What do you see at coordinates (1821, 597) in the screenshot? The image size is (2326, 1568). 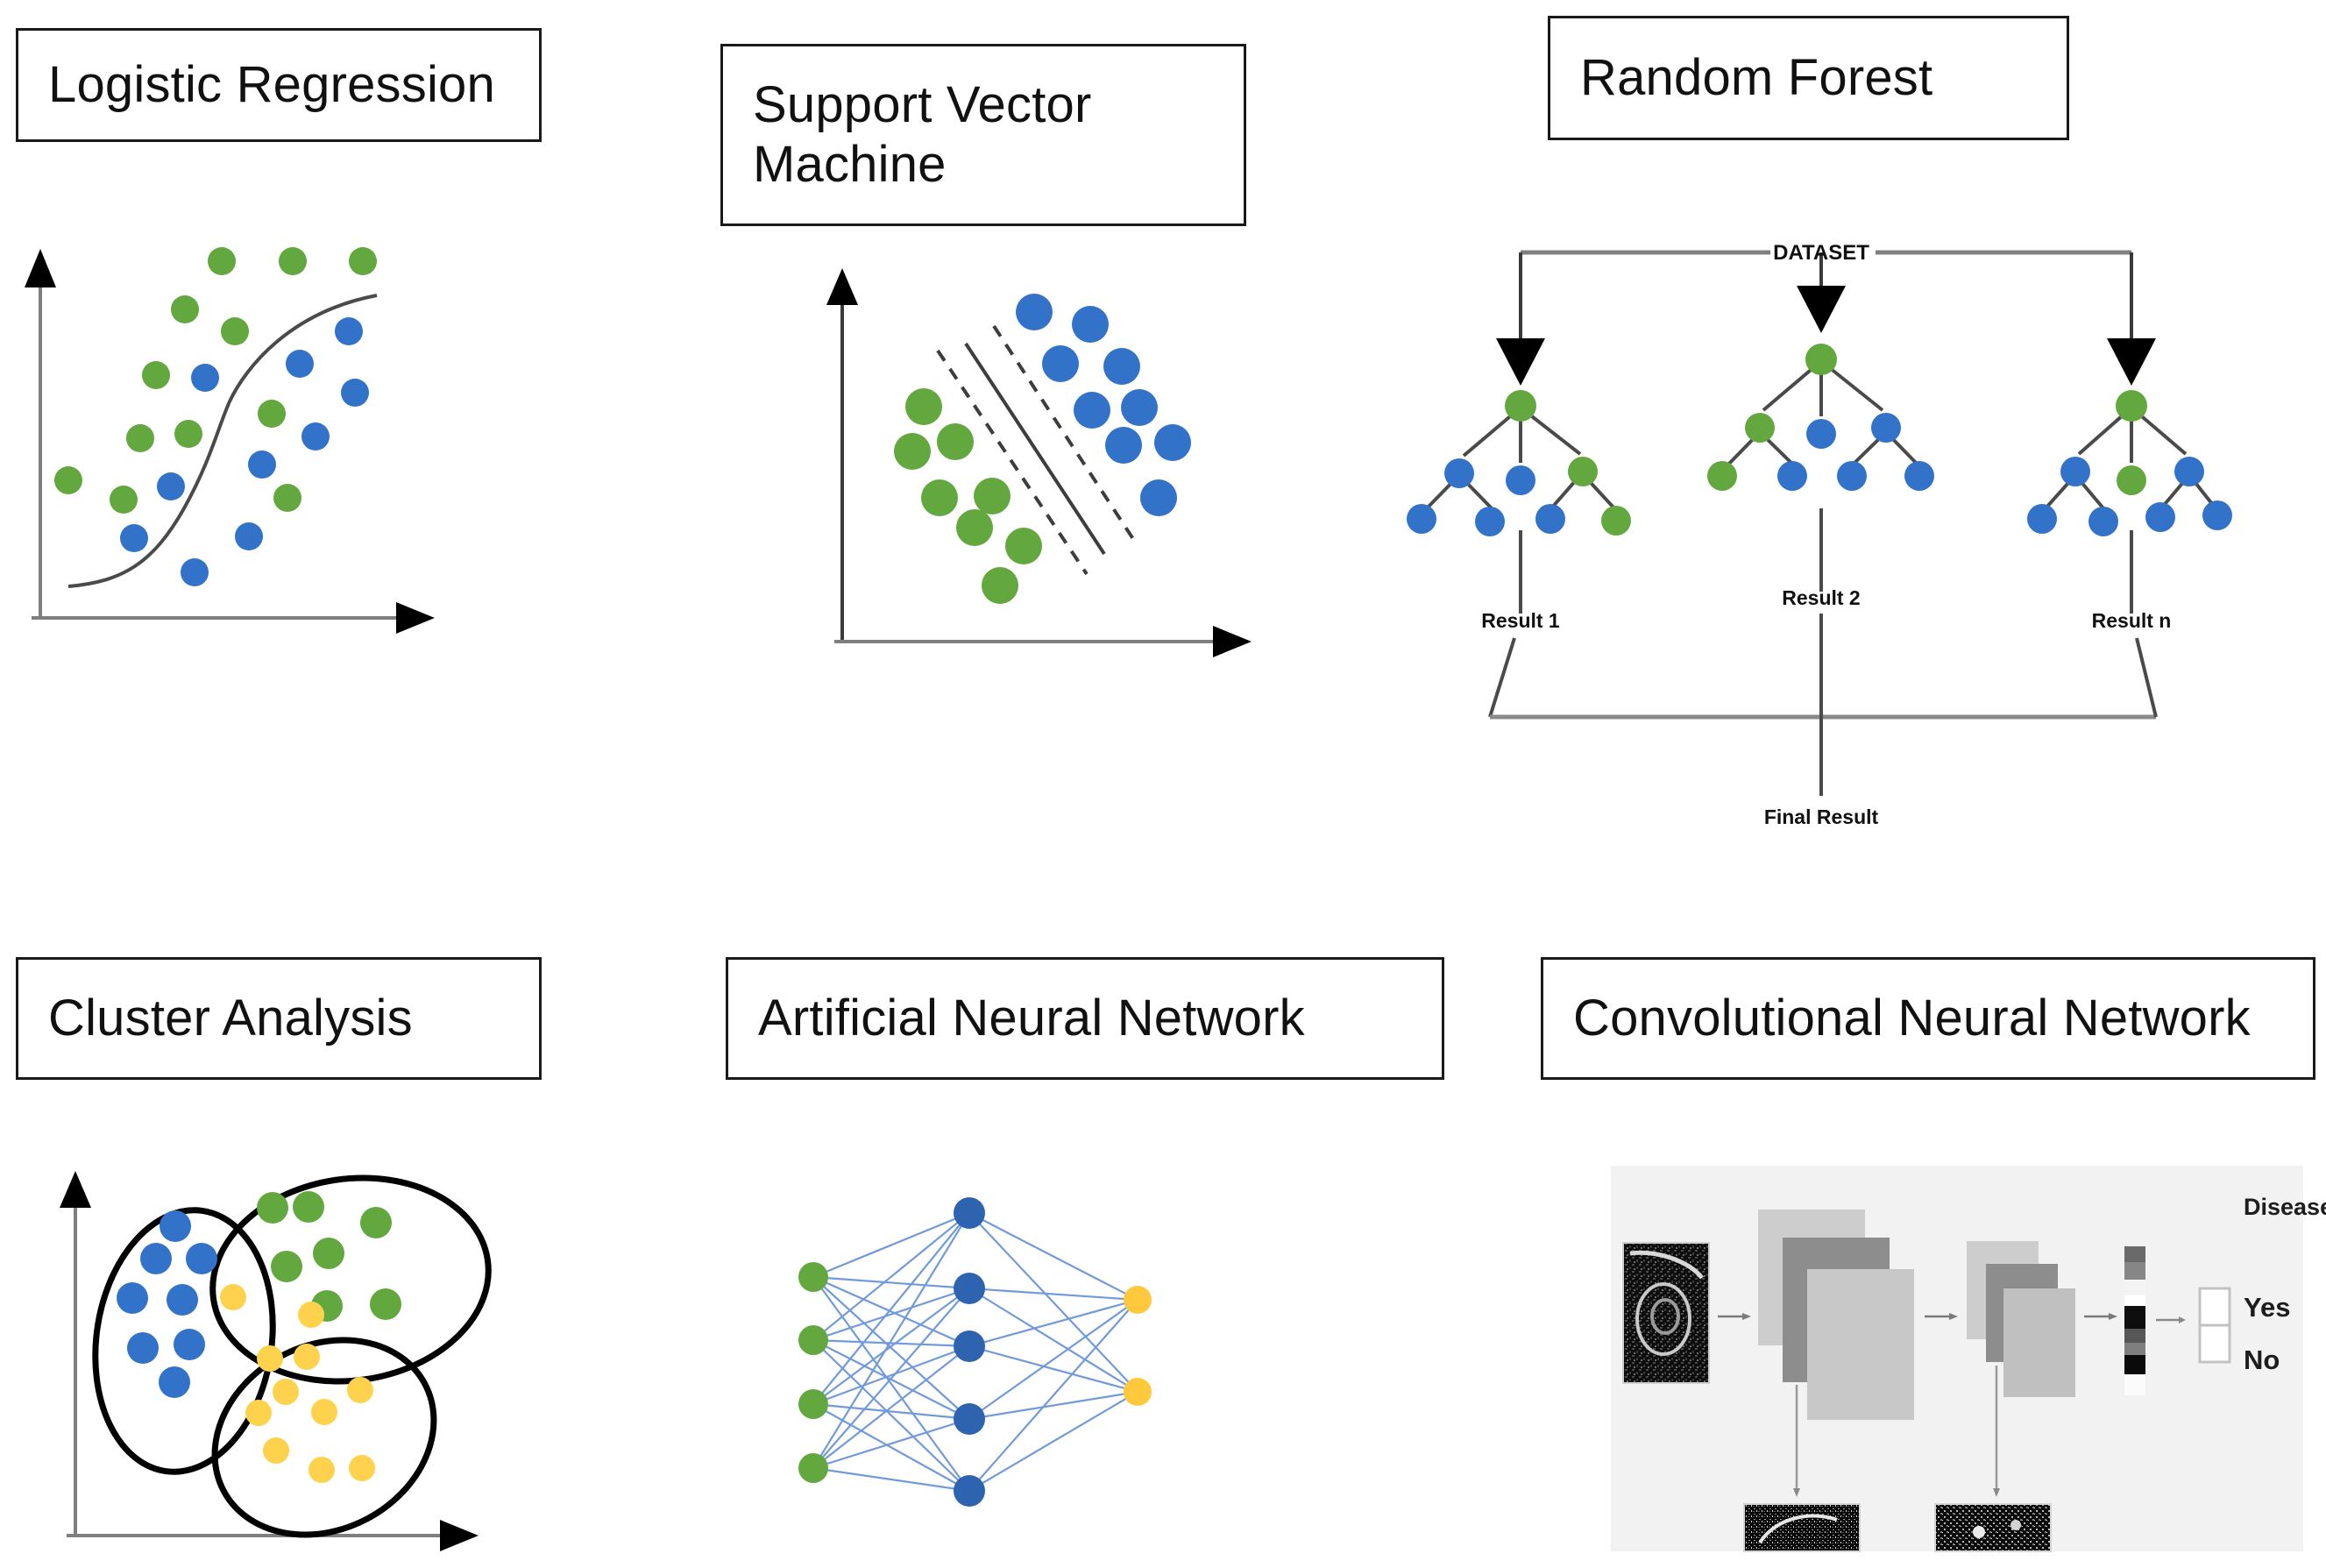 I see `result-label-2: Result 2` at bounding box center [1821, 597].